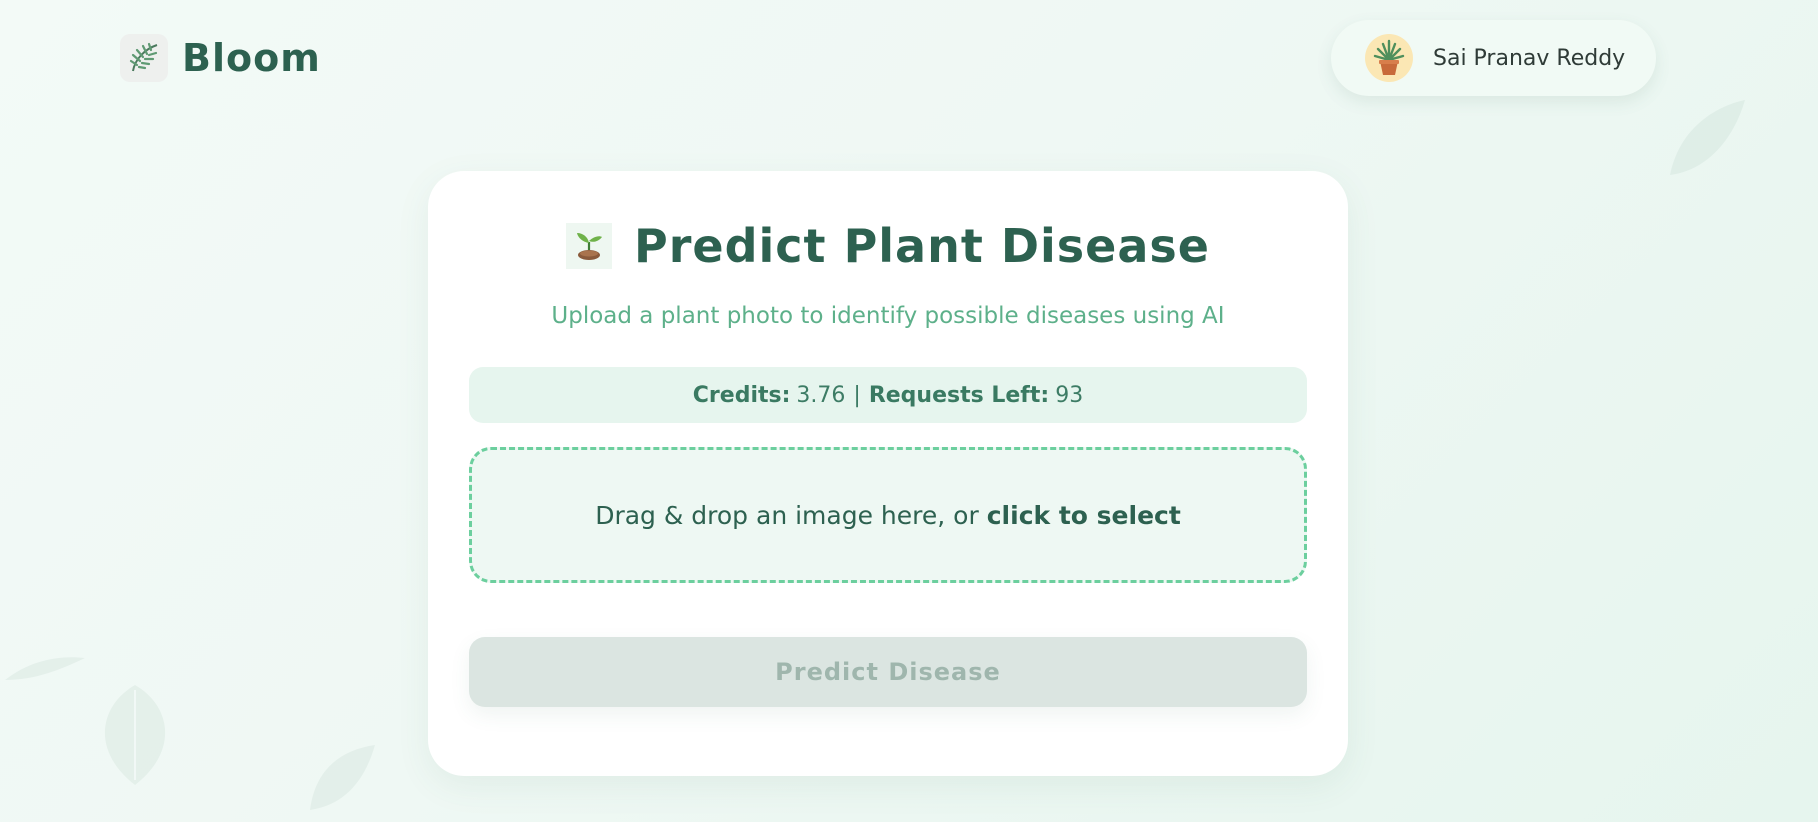 This screenshot has height=822, width=1818. I want to click on user-name: Sai Pranav Reddy, so click(1529, 58).